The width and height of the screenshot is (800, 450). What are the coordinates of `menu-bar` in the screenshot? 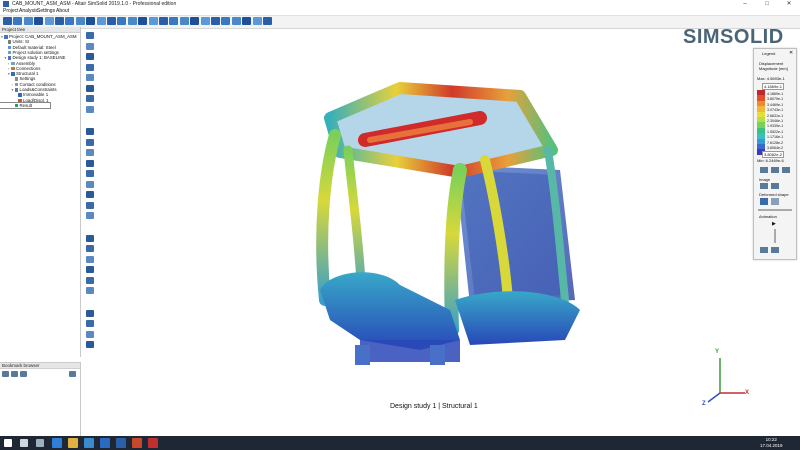 It's located at (400, 11).